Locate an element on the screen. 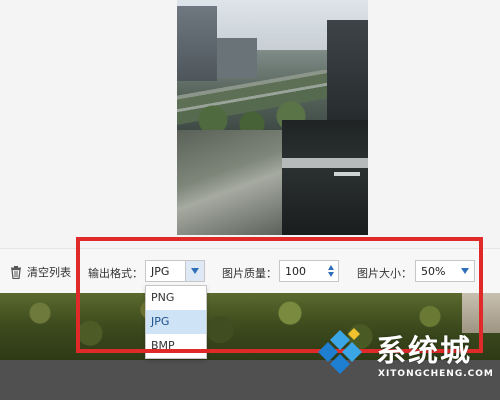 Image resolution: width=500 pixels, height=400 pixels. clear-list-label: 清空列表 is located at coordinates (49, 272).